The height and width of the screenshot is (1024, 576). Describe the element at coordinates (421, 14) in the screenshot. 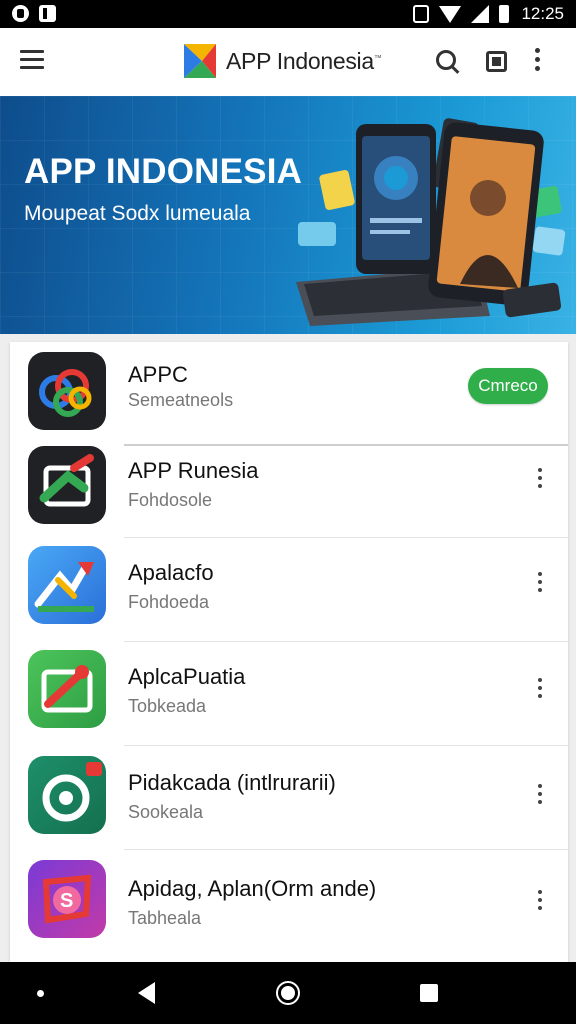

I see `vibrate-icon` at that location.